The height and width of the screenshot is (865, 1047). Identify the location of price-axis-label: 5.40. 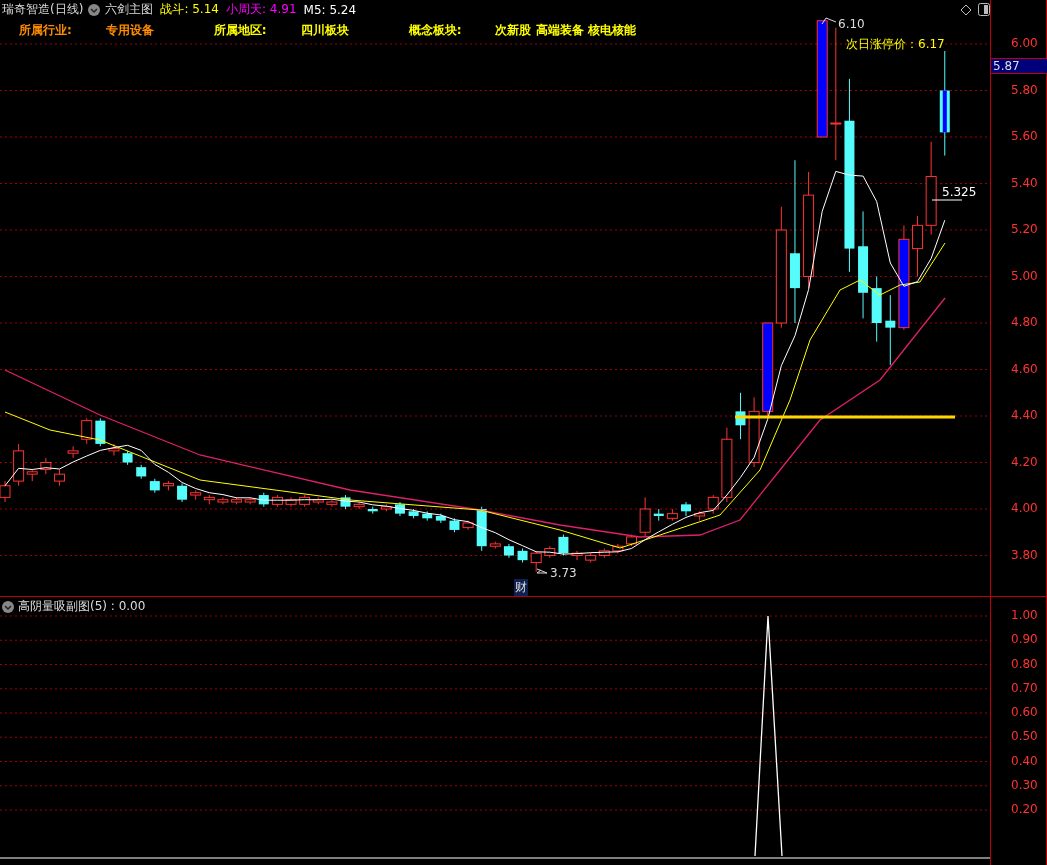
(1024, 182).